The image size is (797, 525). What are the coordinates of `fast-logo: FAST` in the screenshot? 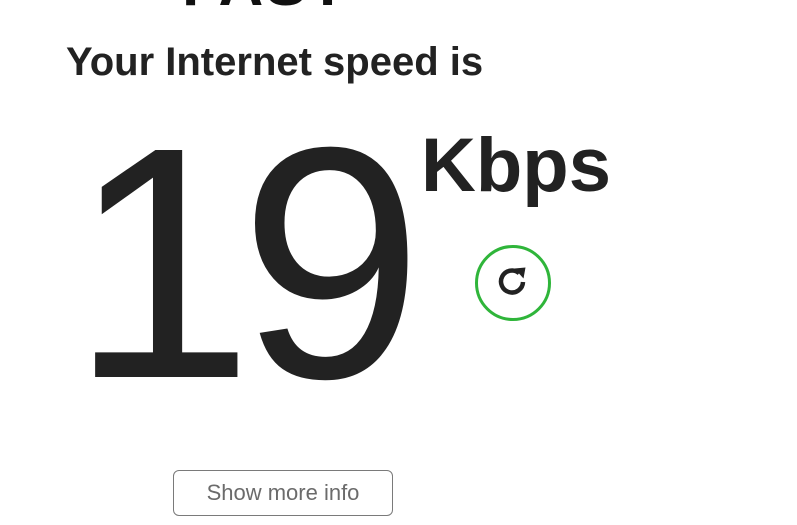 It's located at (265, 8).